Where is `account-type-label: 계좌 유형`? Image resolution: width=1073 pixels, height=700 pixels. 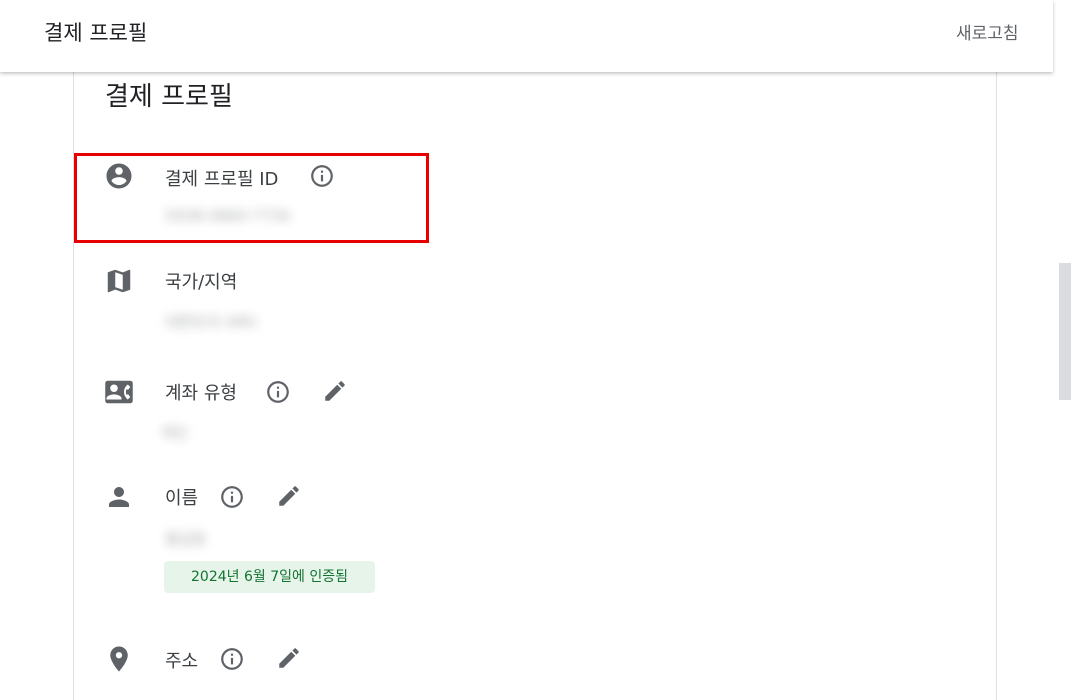 account-type-label: 계좌 유형 is located at coordinates (201, 393).